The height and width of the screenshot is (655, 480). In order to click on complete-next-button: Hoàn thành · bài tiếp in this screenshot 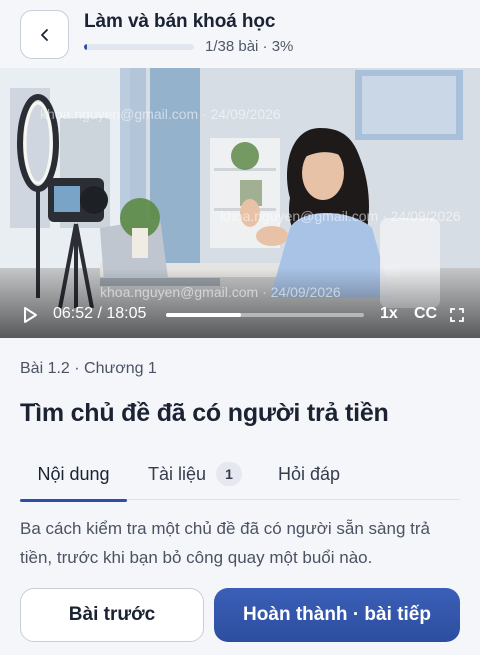, I will do `click(337, 615)`.